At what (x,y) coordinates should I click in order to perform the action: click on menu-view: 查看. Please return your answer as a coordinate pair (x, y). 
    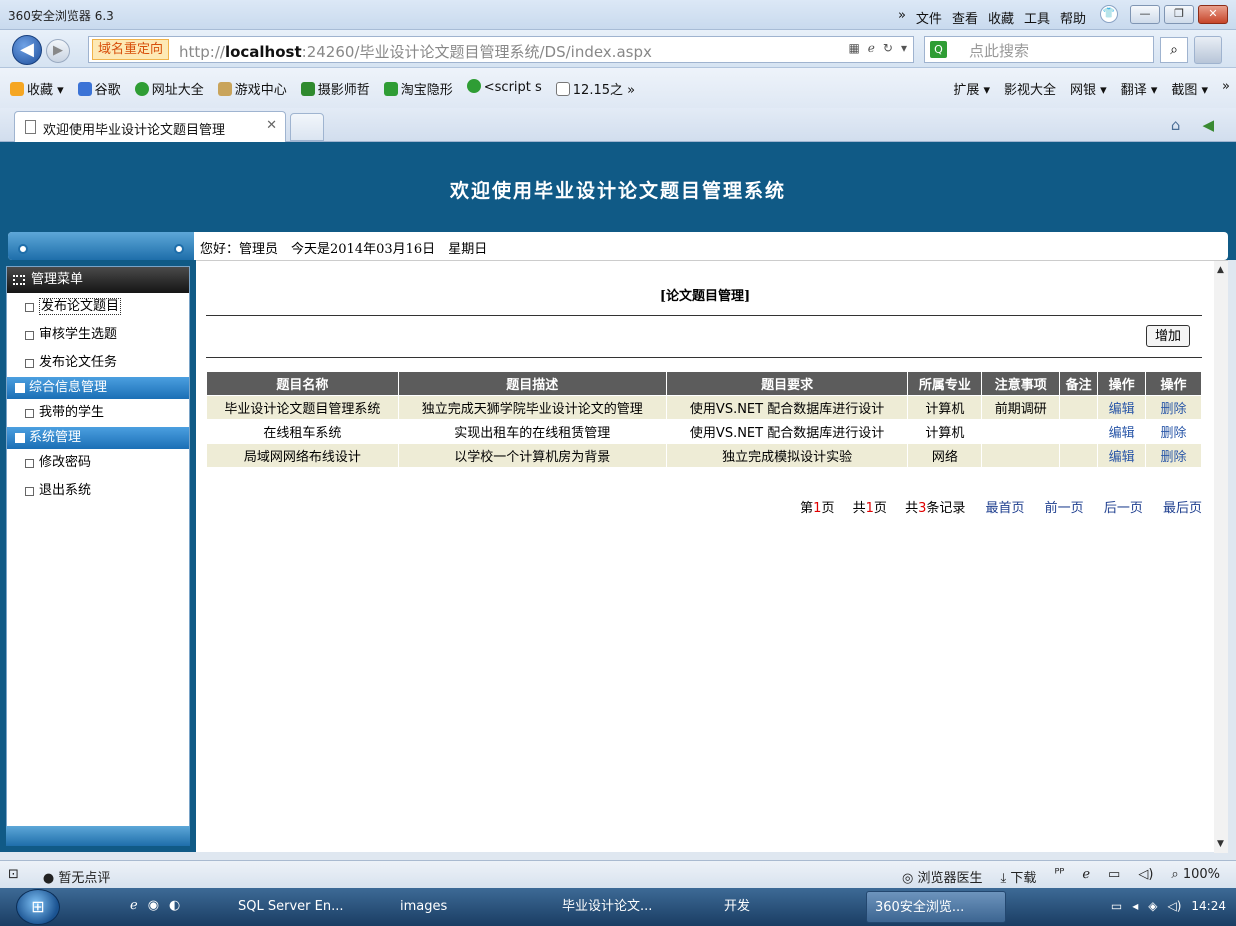
    Looking at the image, I should click on (965, 17).